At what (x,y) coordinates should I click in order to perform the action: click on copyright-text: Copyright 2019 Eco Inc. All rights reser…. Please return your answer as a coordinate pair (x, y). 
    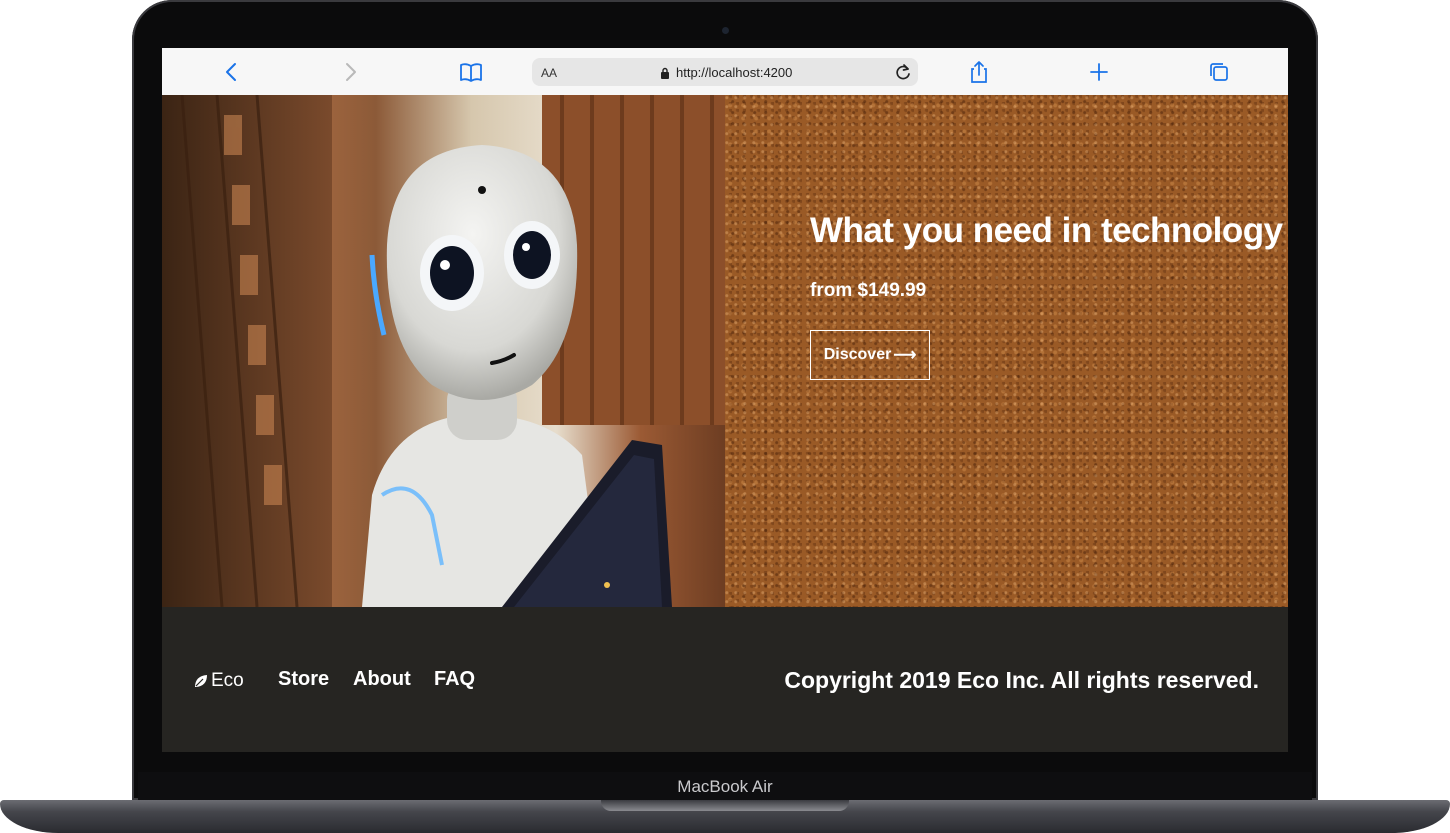
    Looking at the image, I should click on (1021, 680).